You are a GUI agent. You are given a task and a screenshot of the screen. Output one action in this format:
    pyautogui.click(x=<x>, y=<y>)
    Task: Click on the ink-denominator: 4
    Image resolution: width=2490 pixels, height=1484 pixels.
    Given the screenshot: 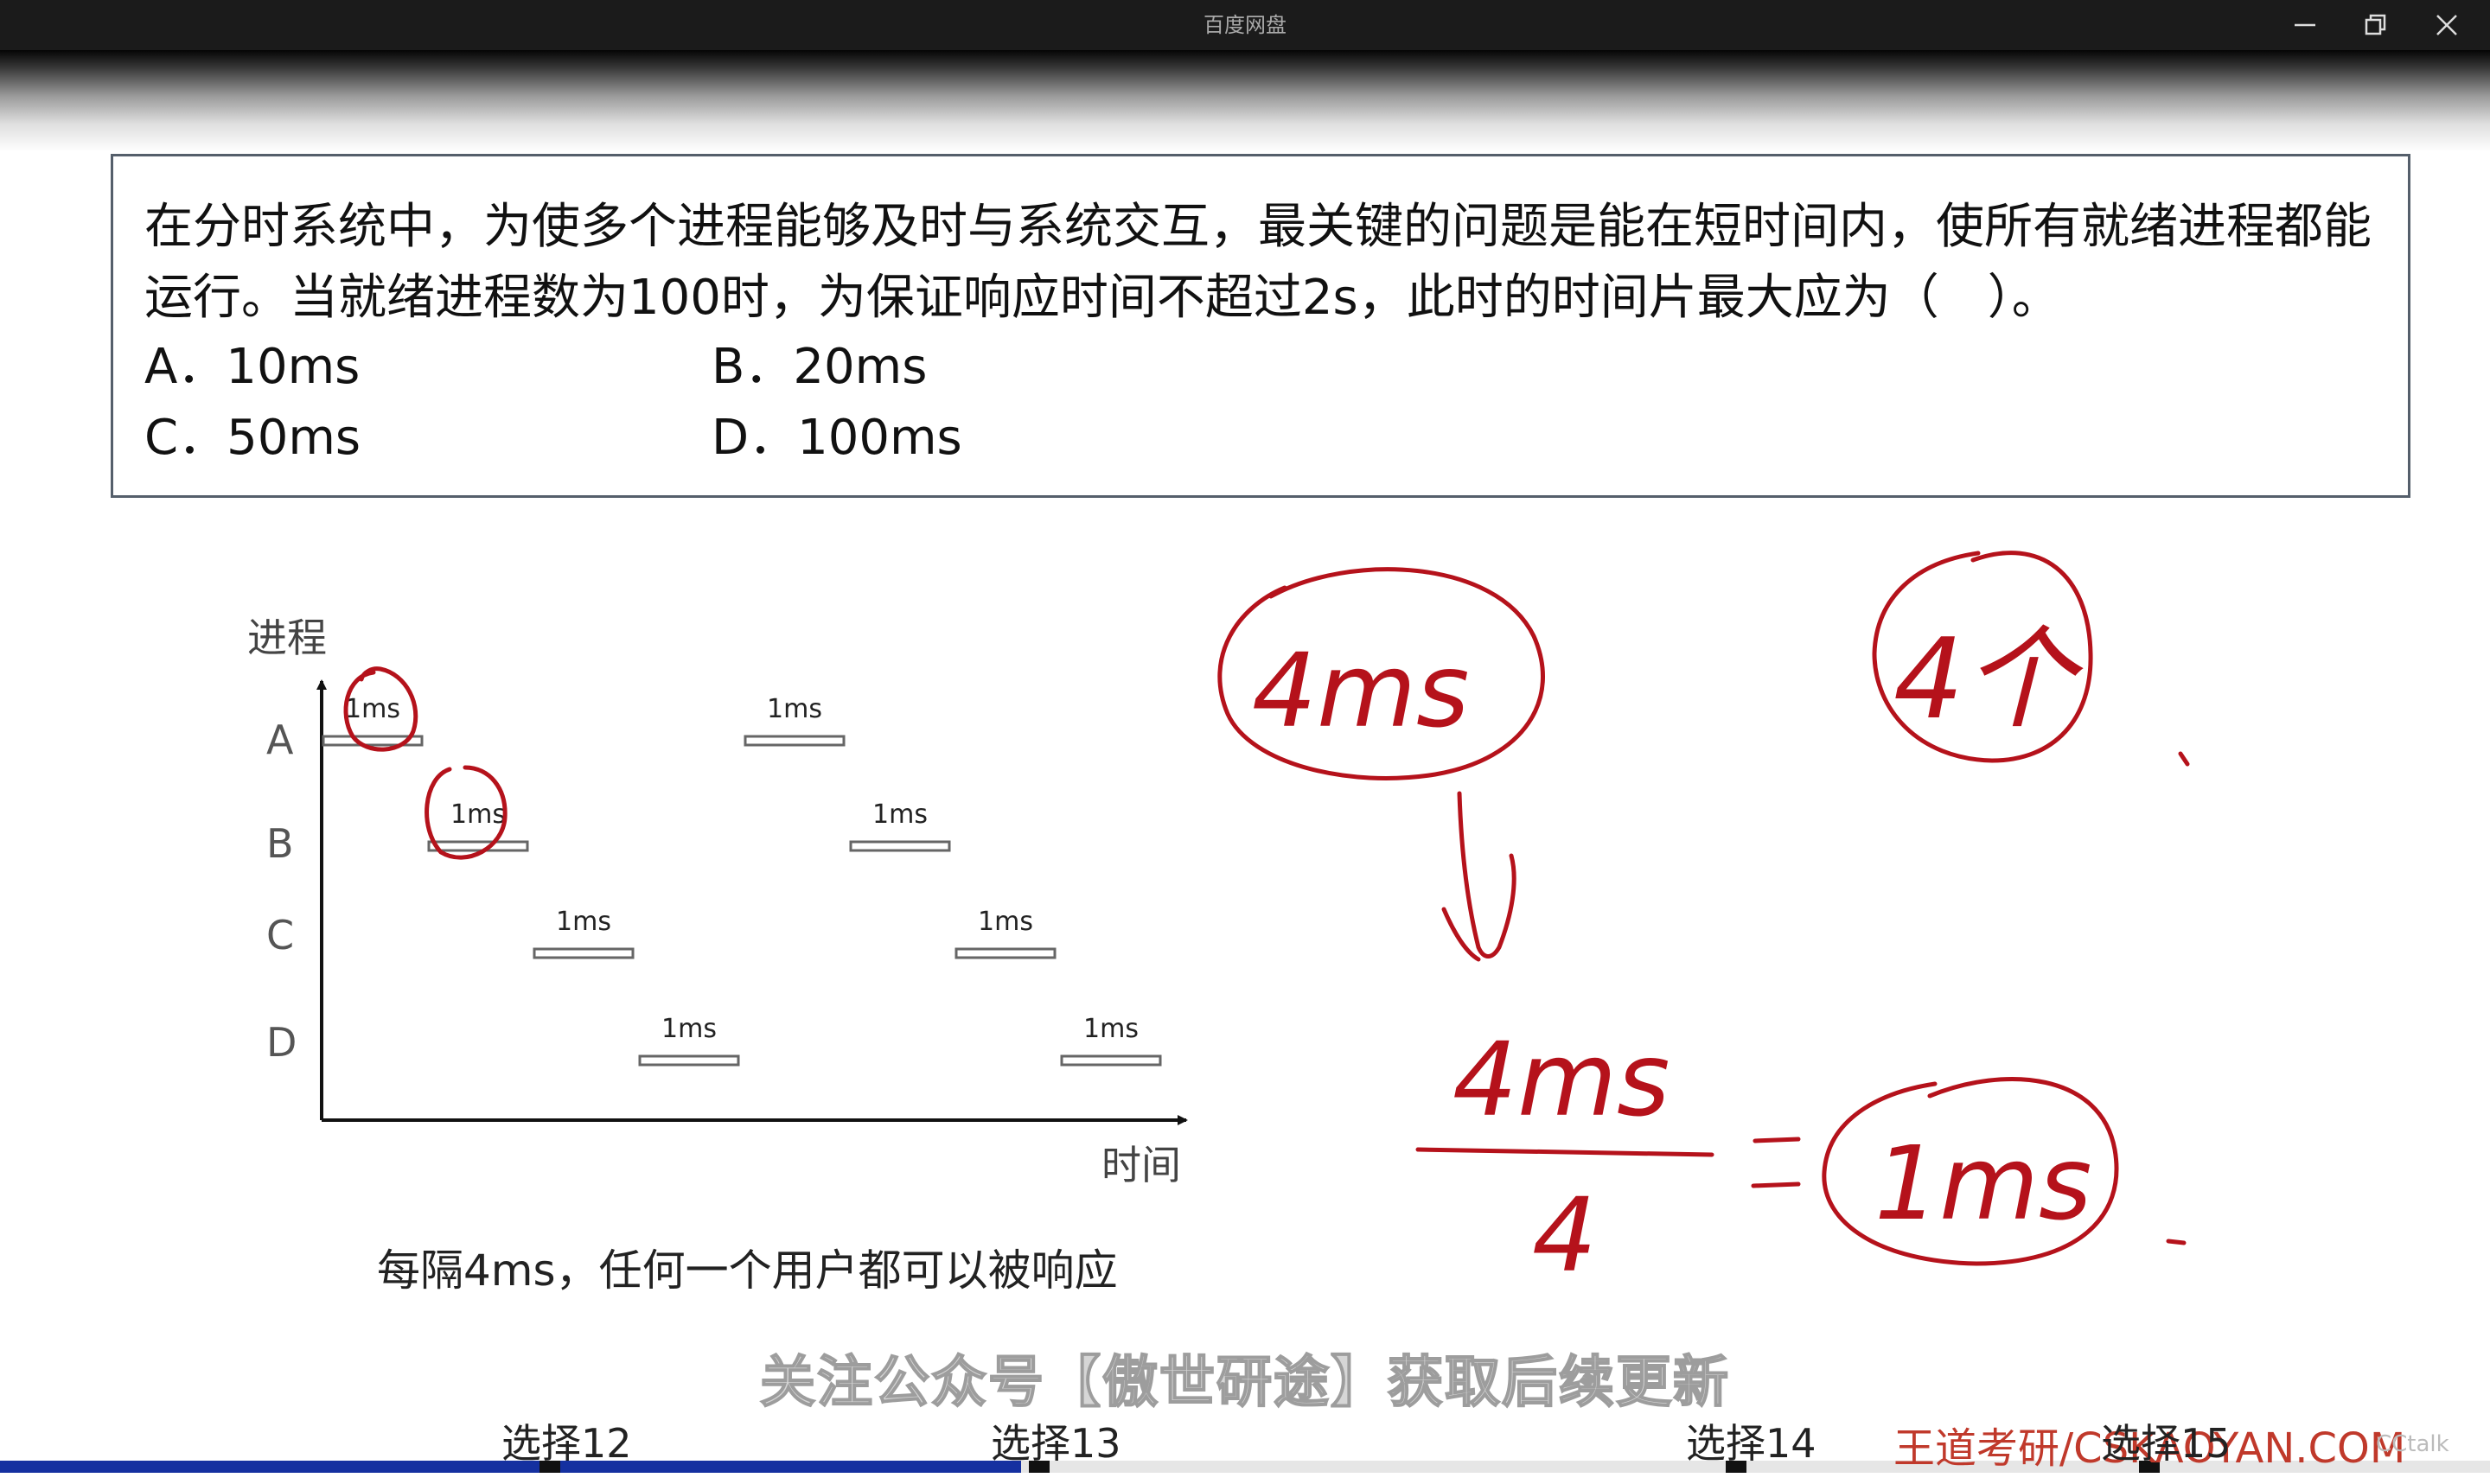 What is the action you would take?
    pyautogui.click(x=1564, y=1235)
    